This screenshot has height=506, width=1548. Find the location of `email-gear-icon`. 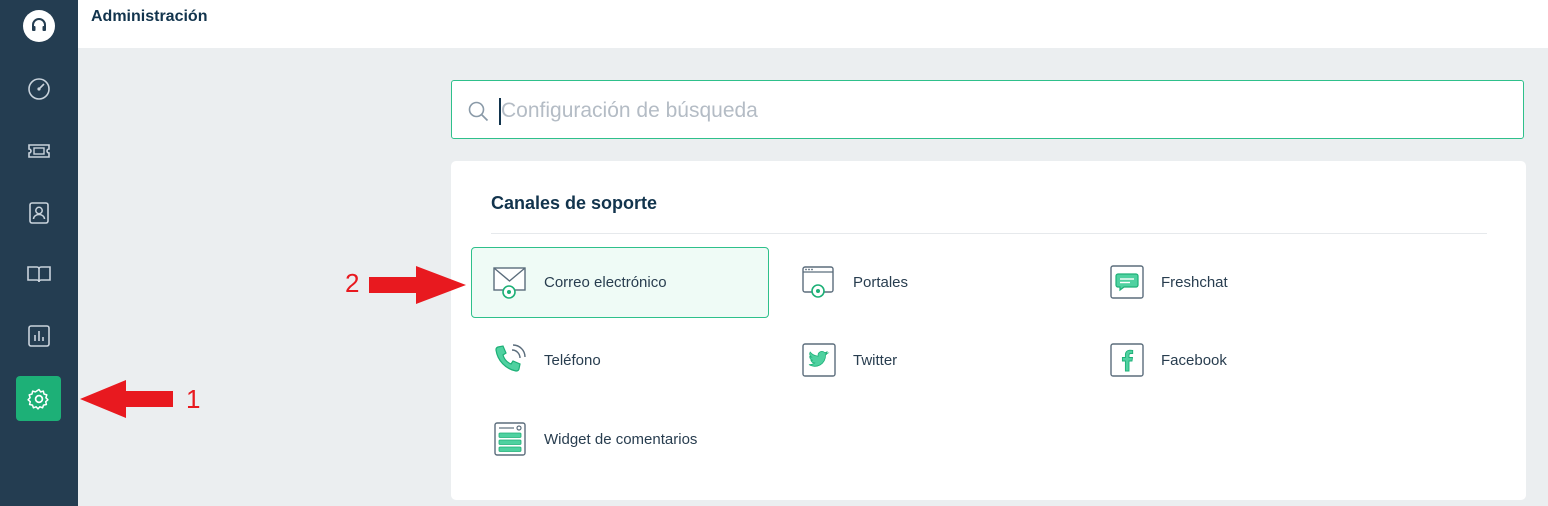

email-gear-icon is located at coordinates (509, 283).